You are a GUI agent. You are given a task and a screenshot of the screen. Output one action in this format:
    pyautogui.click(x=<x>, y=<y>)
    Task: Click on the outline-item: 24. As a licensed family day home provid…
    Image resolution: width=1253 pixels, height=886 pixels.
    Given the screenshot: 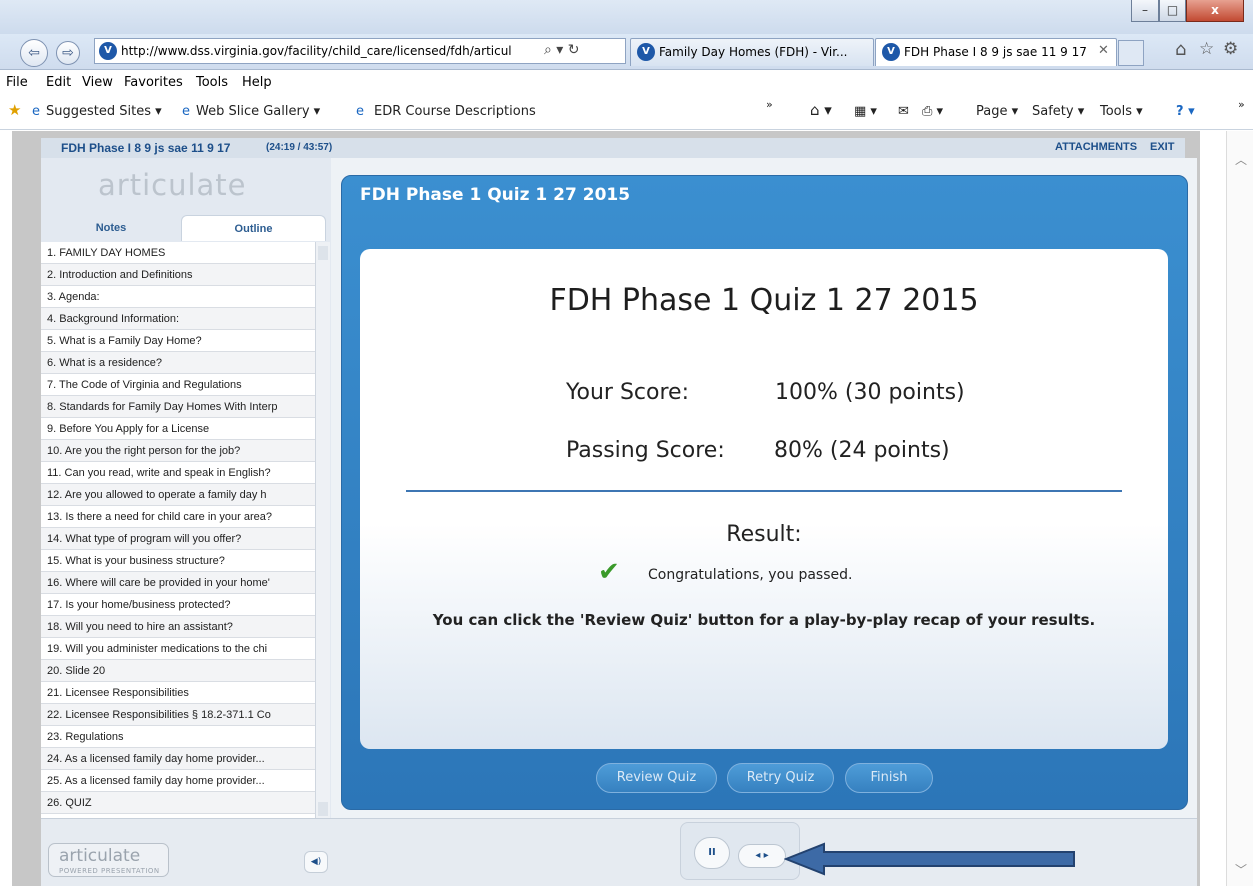 What is the action you would take?
    pyautogui.click(x=178, y=759)
    